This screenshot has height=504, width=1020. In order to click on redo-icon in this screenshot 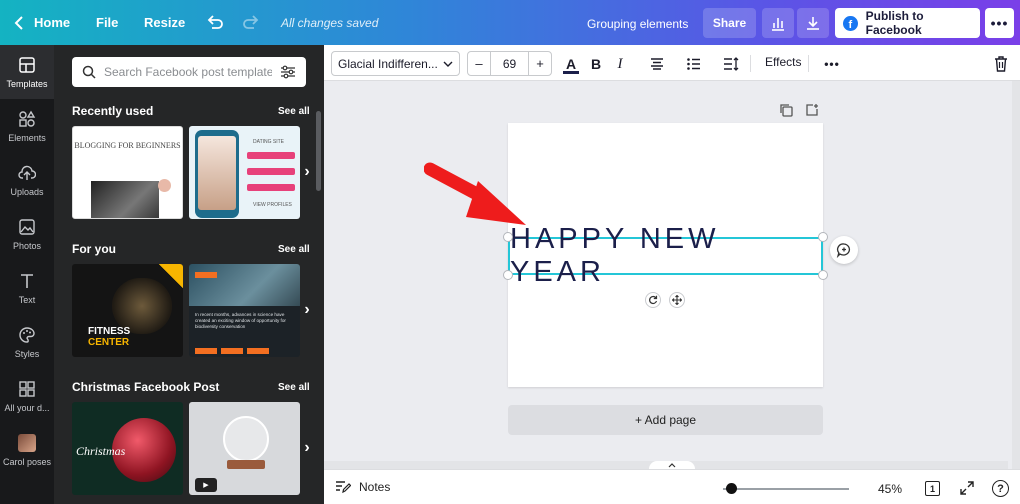, I will do `click(251, 23)`.